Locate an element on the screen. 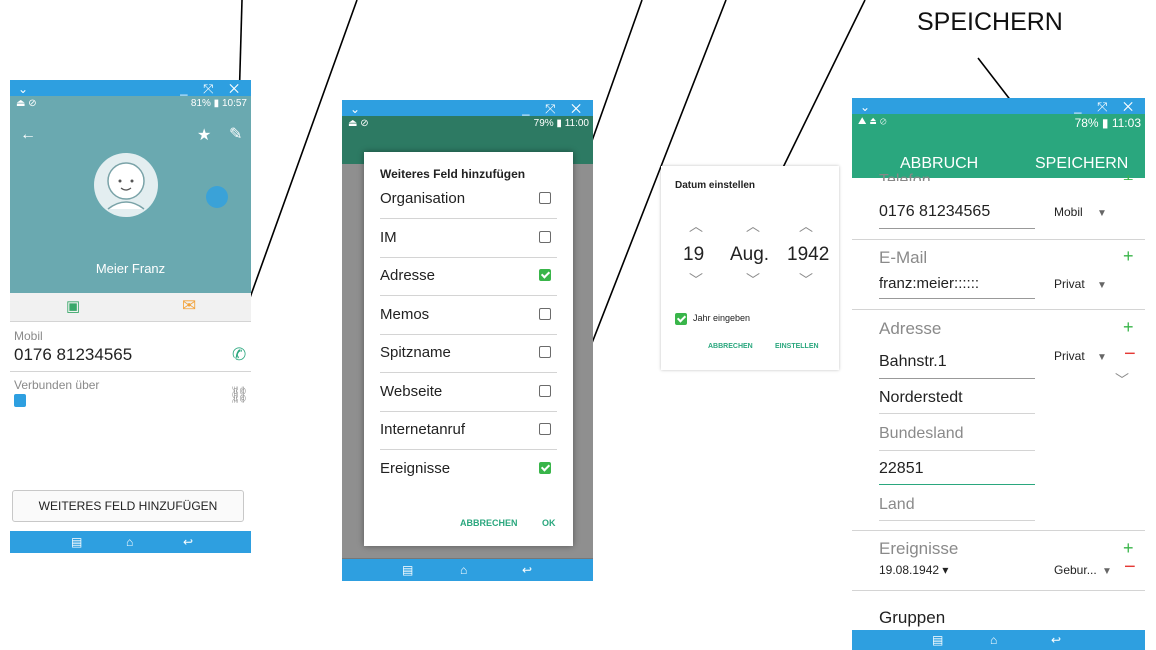  field-option-row: Organisation is located at coordinates (468, 204).